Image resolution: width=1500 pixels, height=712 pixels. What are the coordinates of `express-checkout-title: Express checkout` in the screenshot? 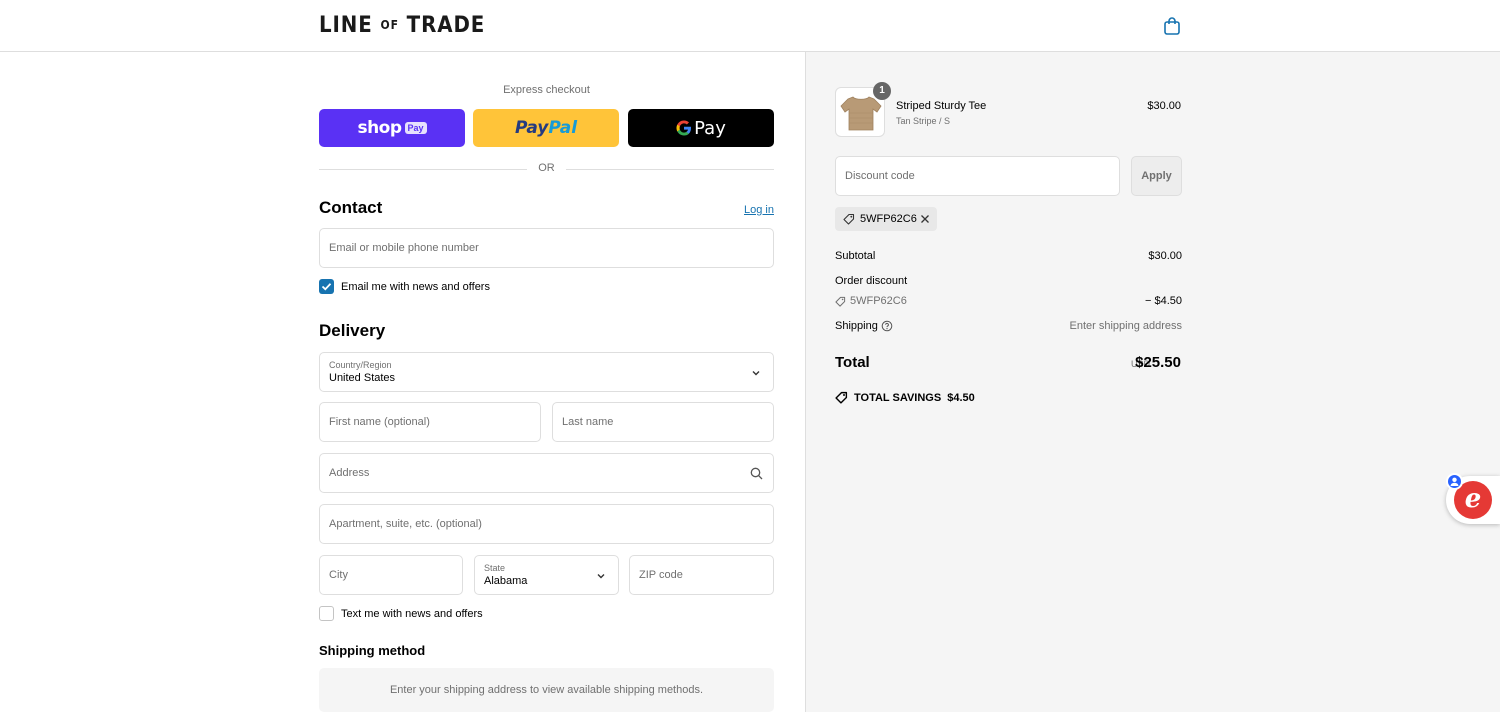 It's located at (546, 90).